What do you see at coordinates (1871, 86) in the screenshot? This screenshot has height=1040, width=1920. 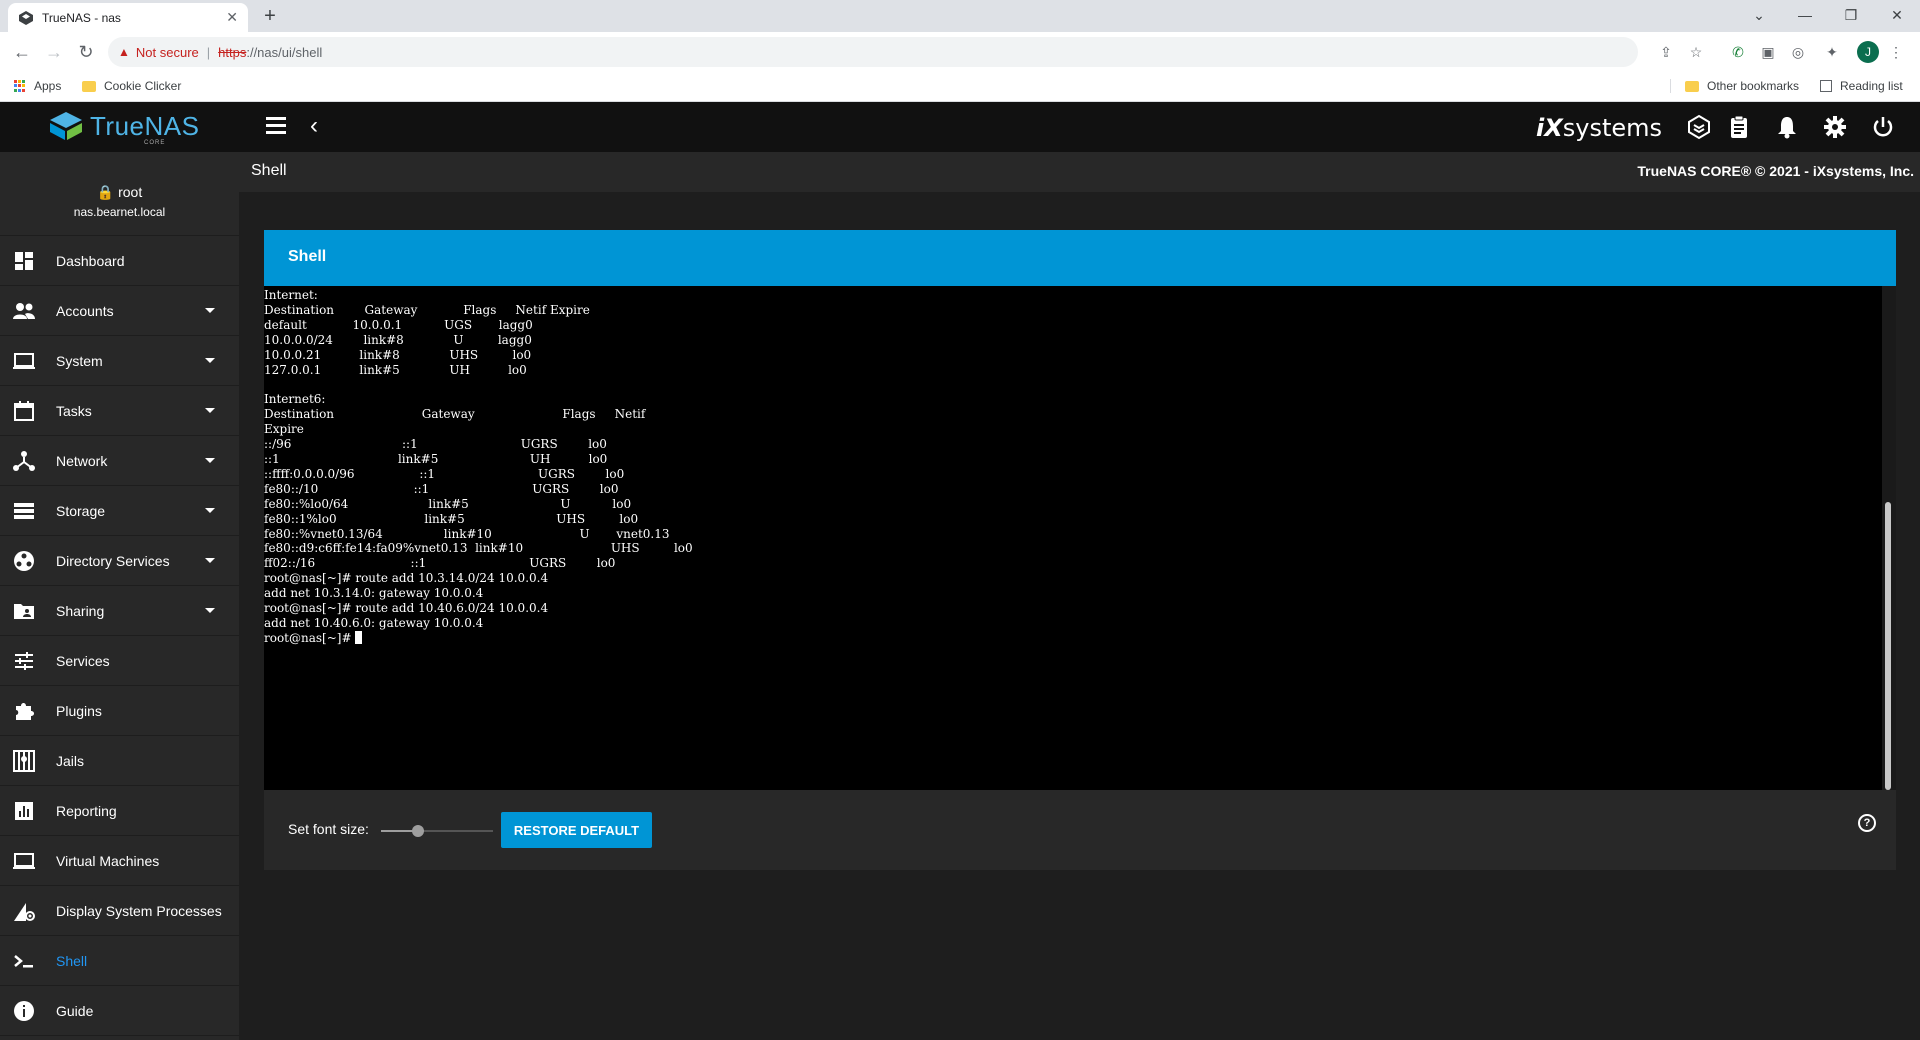 I see `reading-list-label: Reading list` at bounding box center [1871, 86].